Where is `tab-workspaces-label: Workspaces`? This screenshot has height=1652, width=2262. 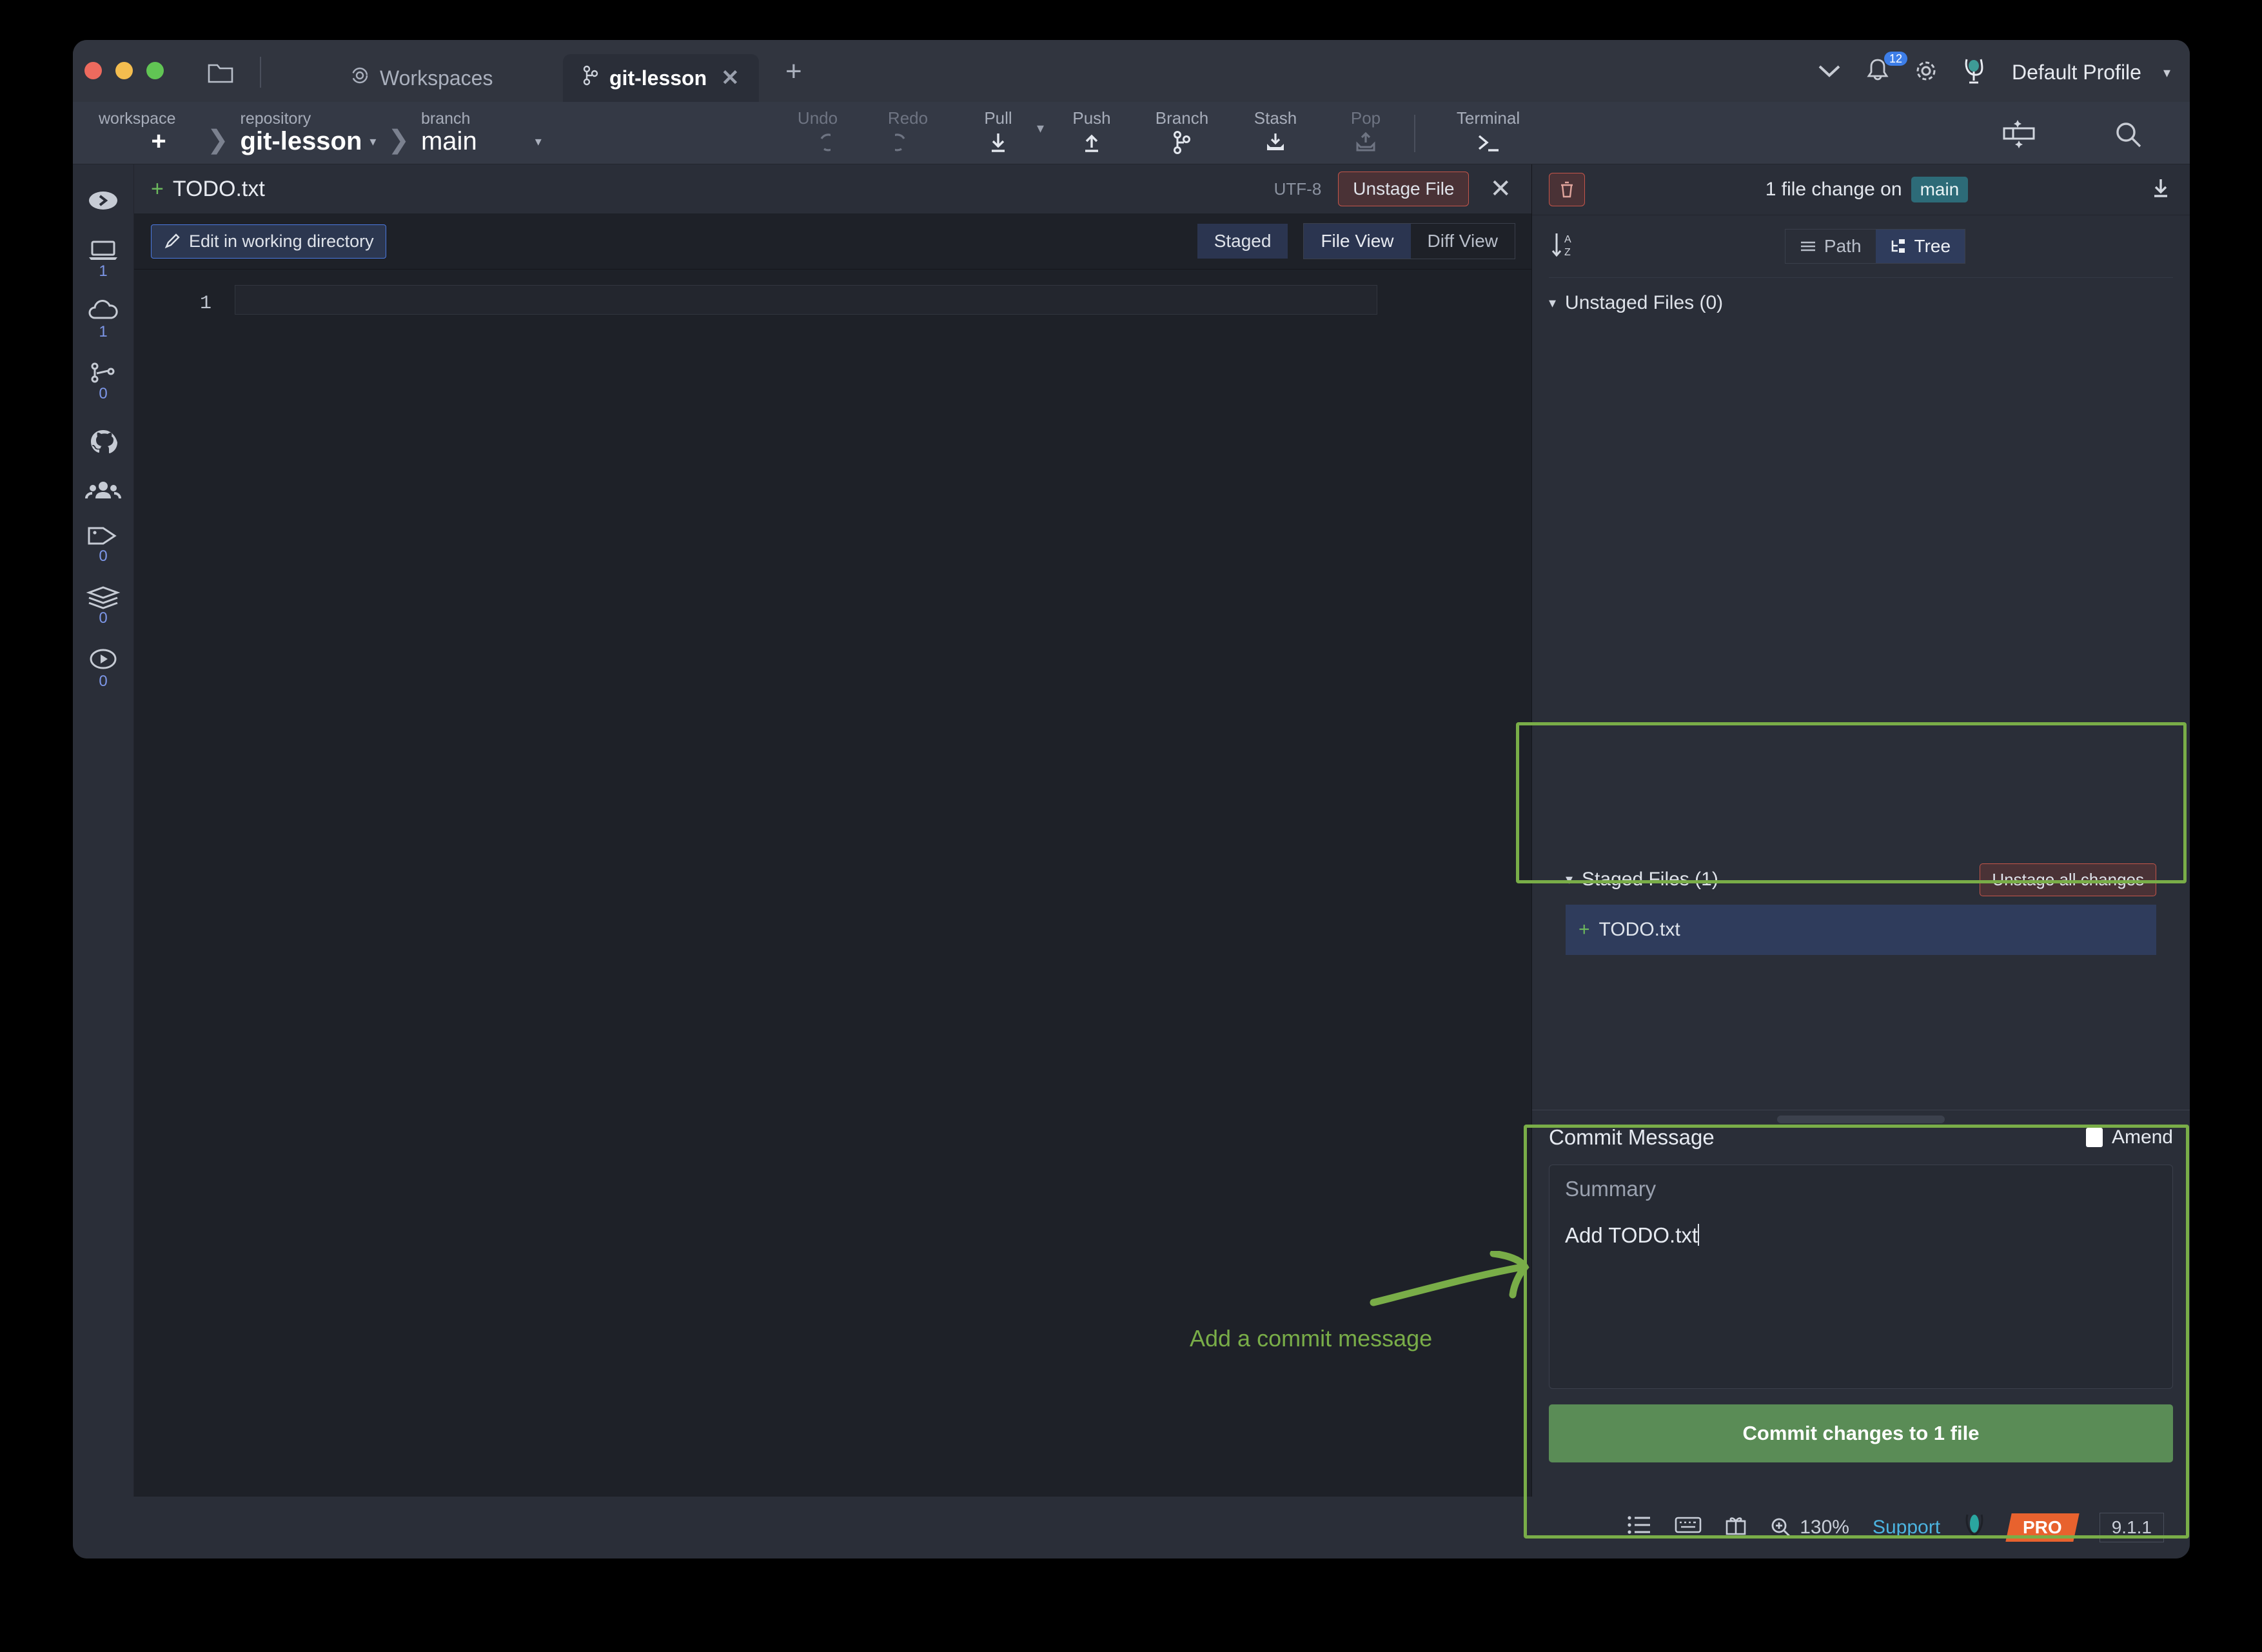 tab-workspaces-label: Workspaces is located at coordinates (436, 78).